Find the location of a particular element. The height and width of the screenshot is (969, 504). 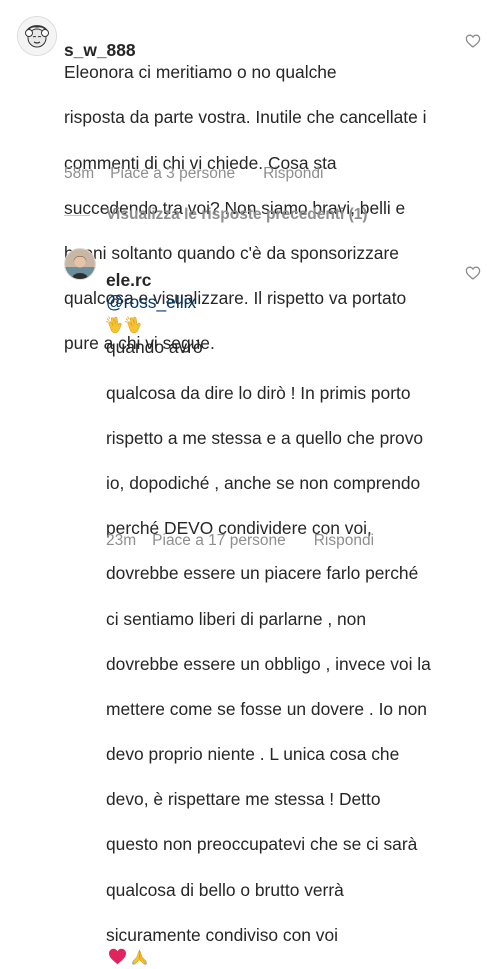

profile-photo-icon is located at coordinates (80, 264).